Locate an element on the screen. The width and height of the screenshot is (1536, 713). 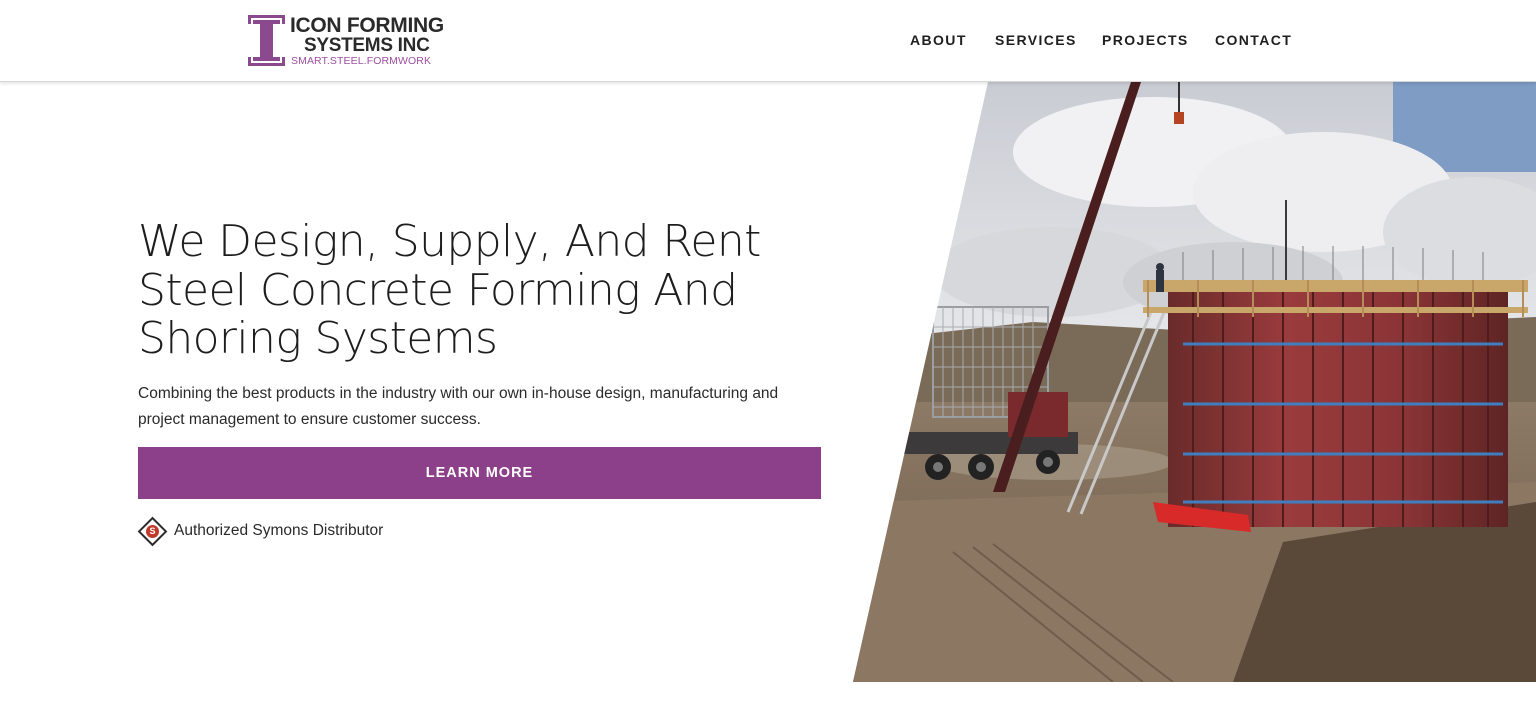
logo-tagline: SMART.STEEL.FORMWORK is located at coordinates (361, 61).